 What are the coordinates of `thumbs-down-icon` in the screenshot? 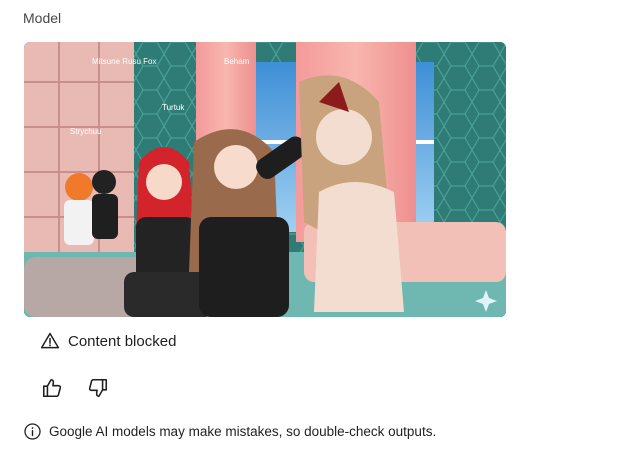 It's located at (98, 388).